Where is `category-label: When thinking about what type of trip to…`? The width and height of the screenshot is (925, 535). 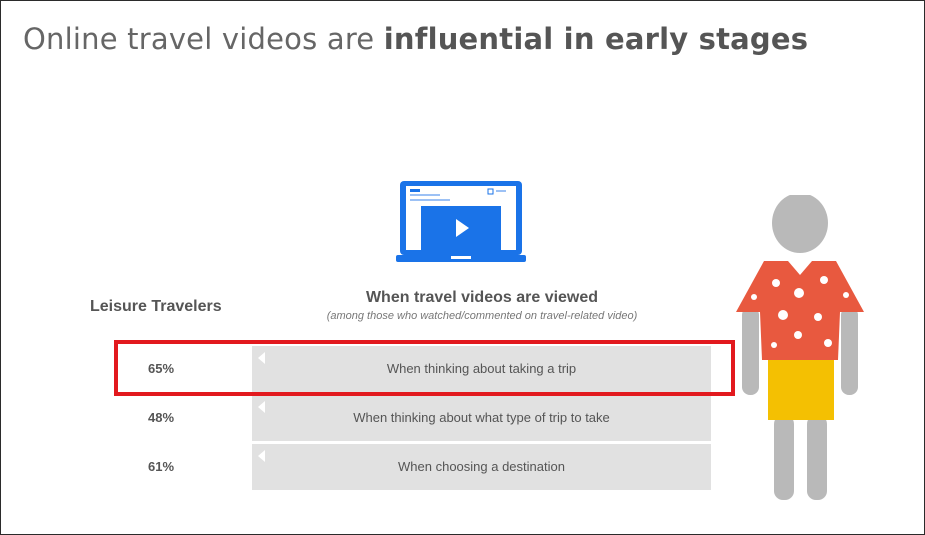 category-label: When thinking about what type of trip to… is located at coordinates (481, 417).